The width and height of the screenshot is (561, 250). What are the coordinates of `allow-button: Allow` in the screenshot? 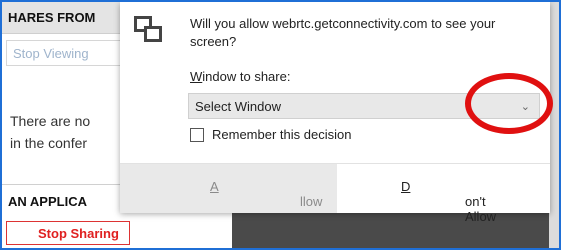 It's located at (228, 188).